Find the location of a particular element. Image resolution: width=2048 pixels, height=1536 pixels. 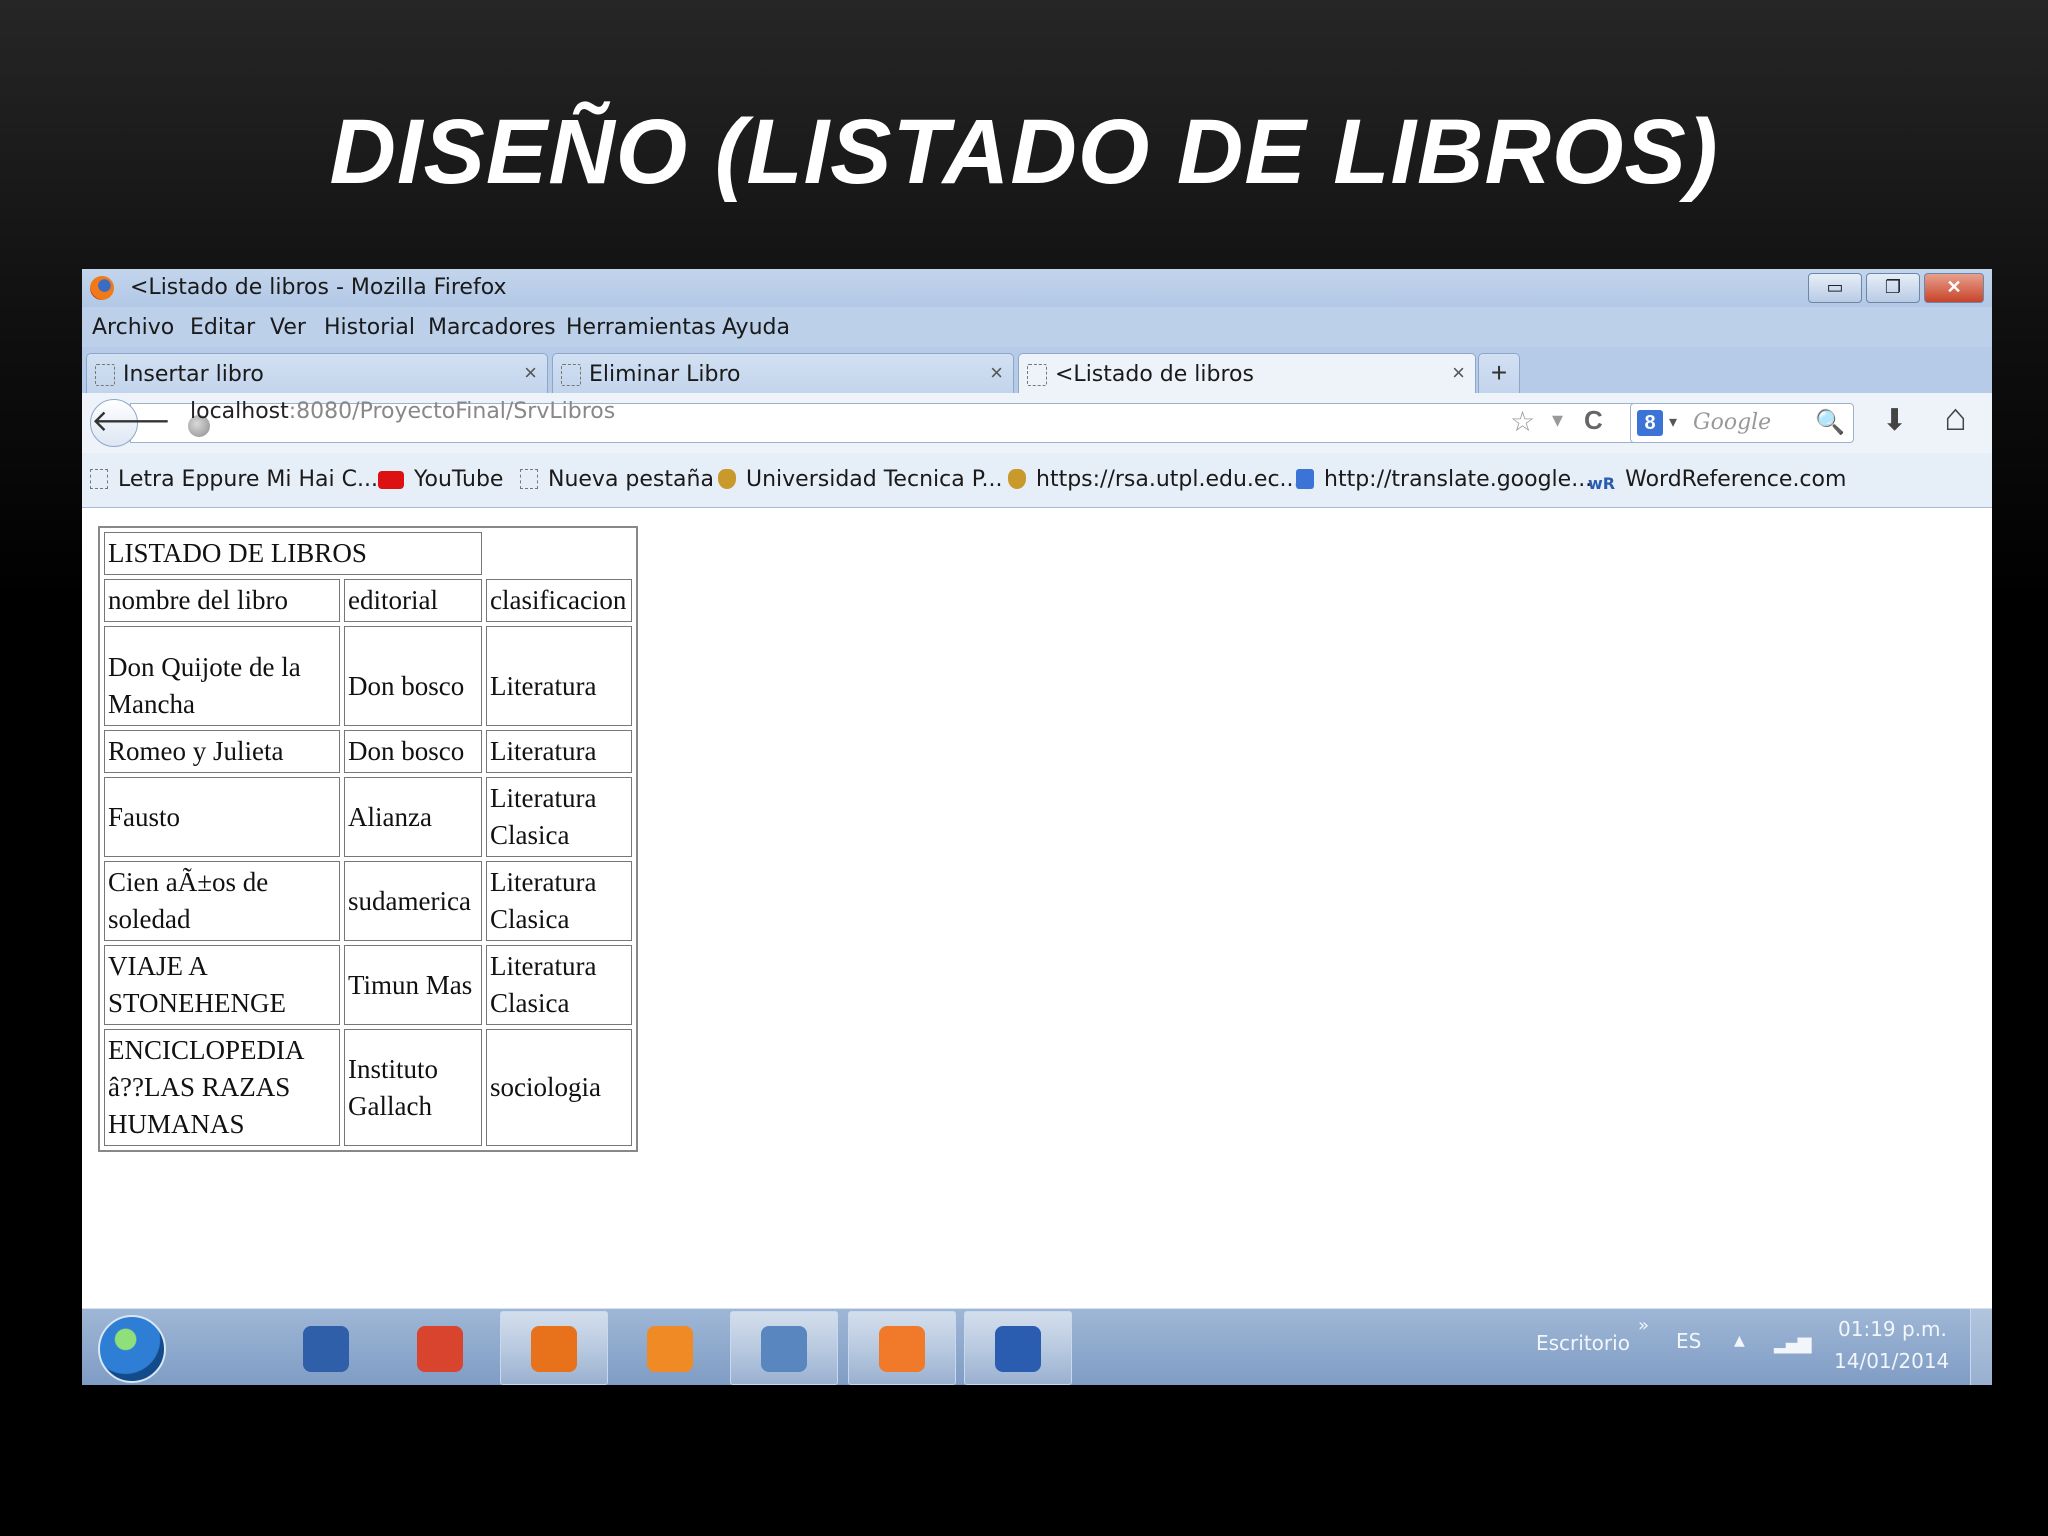

tab-label: <Listado de libros is located at coordinates (1154, 374).